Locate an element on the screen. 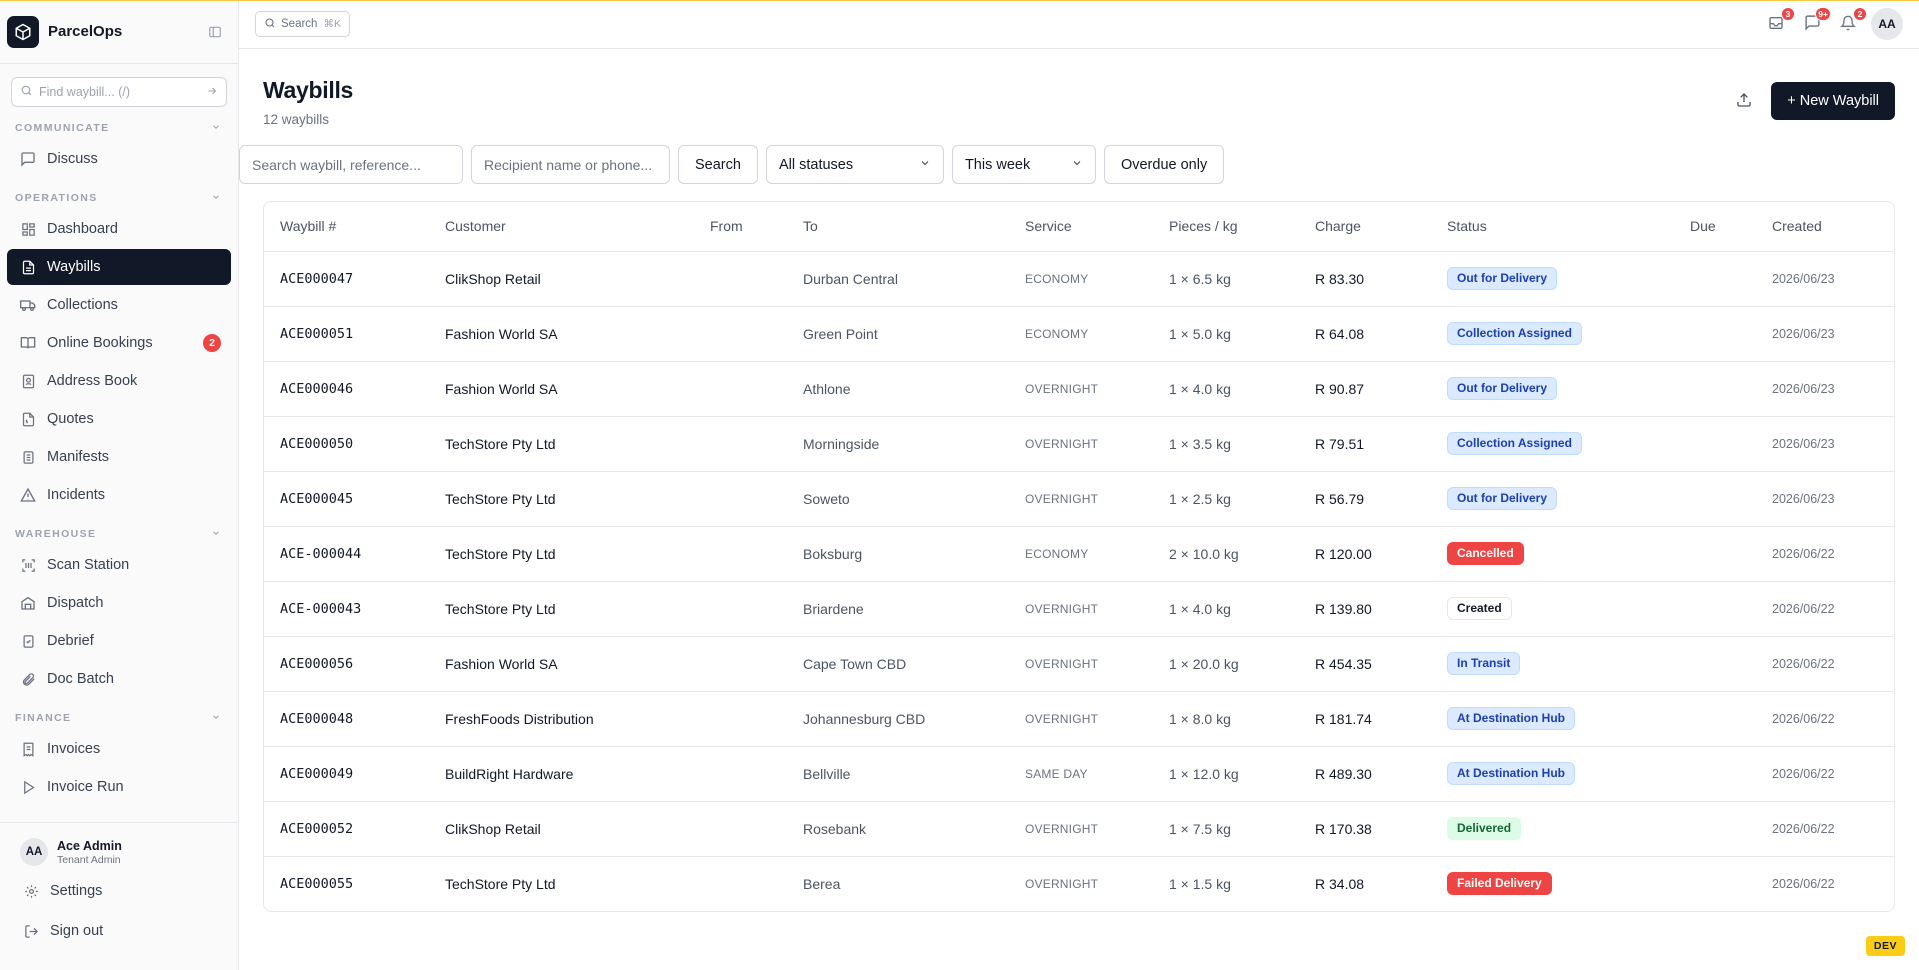 This screenshot has width=1919, height=970. messages-button: 9+ is located at coordinates (1816, 21).